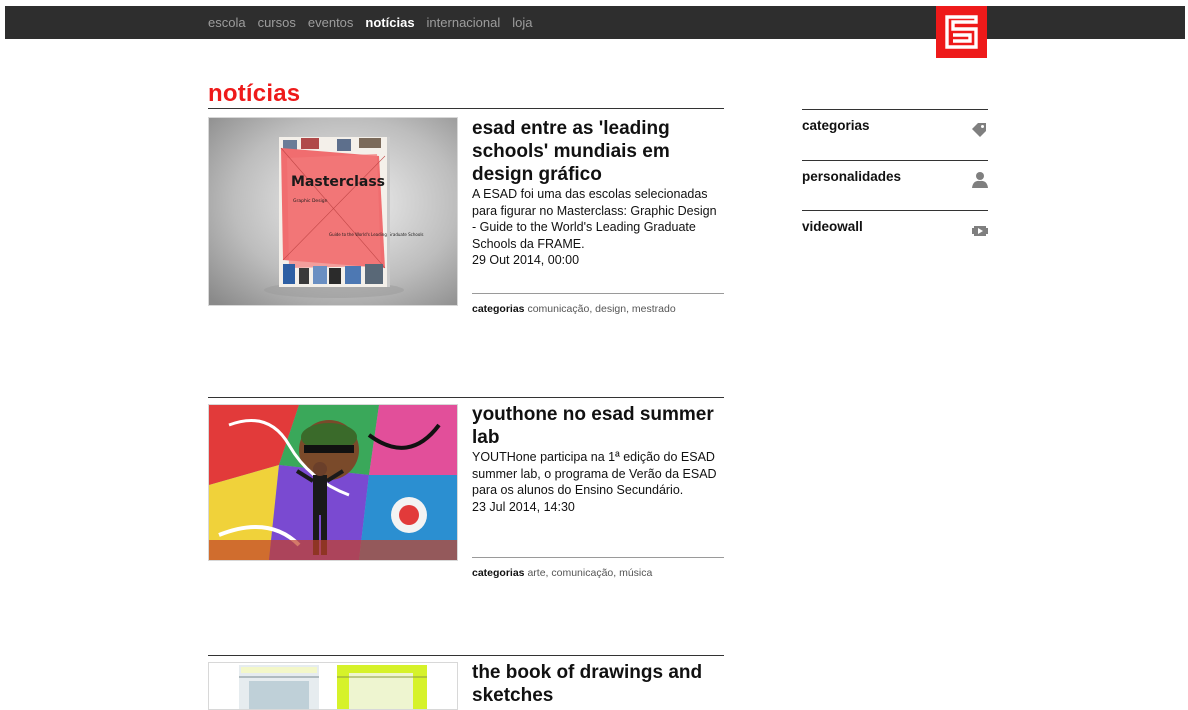 The height and width of the screenshot is (710, 1188). I want to click on nav-item-internacional: internacional, so click(464, 22).